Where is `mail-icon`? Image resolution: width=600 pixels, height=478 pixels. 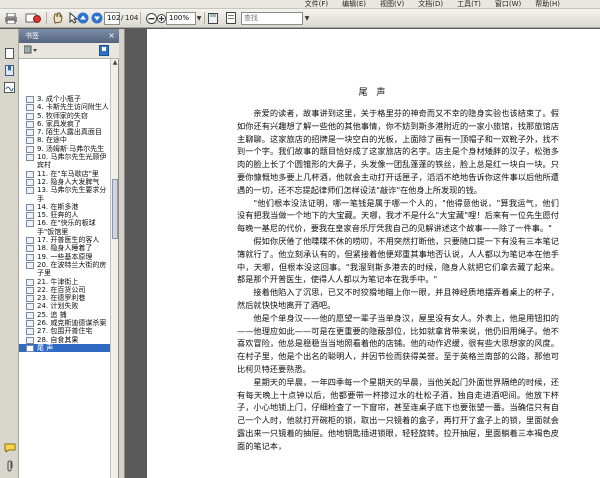
mail-icon is located at coordinates (33, 18).